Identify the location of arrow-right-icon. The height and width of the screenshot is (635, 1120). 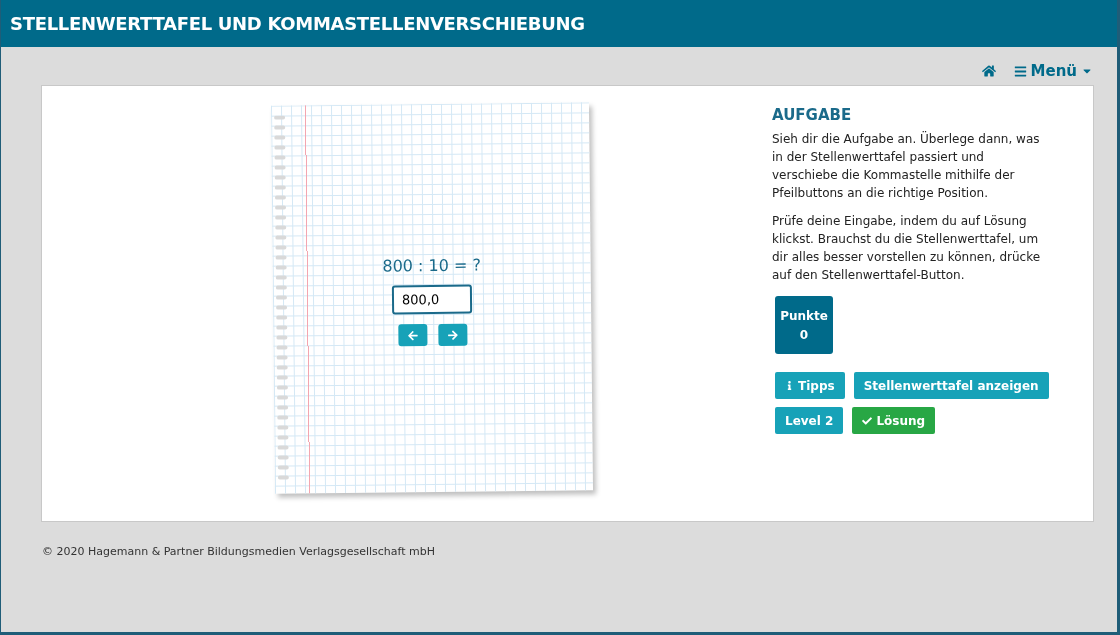
(452, 335).